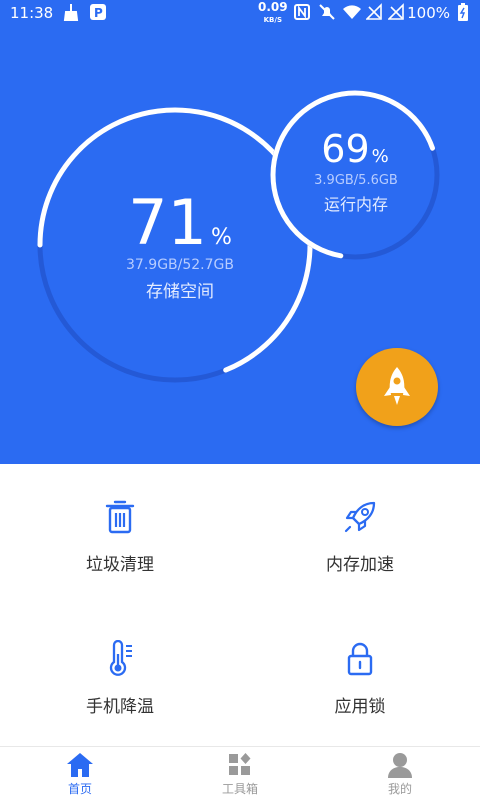  I want to click on nav-label: 工具箱, so click(239, 789).